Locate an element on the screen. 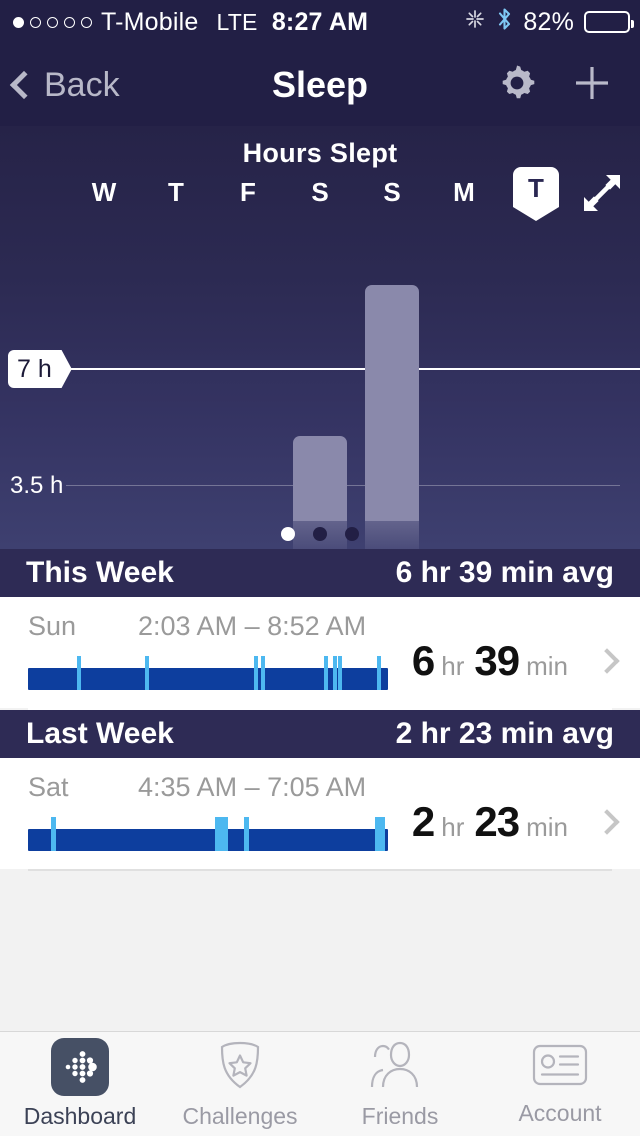 The width and height of the screenshot is (640, 1136). status-bar: T-Mobile LTE 8:27 AM 82% is located at coordinates (320, 22).